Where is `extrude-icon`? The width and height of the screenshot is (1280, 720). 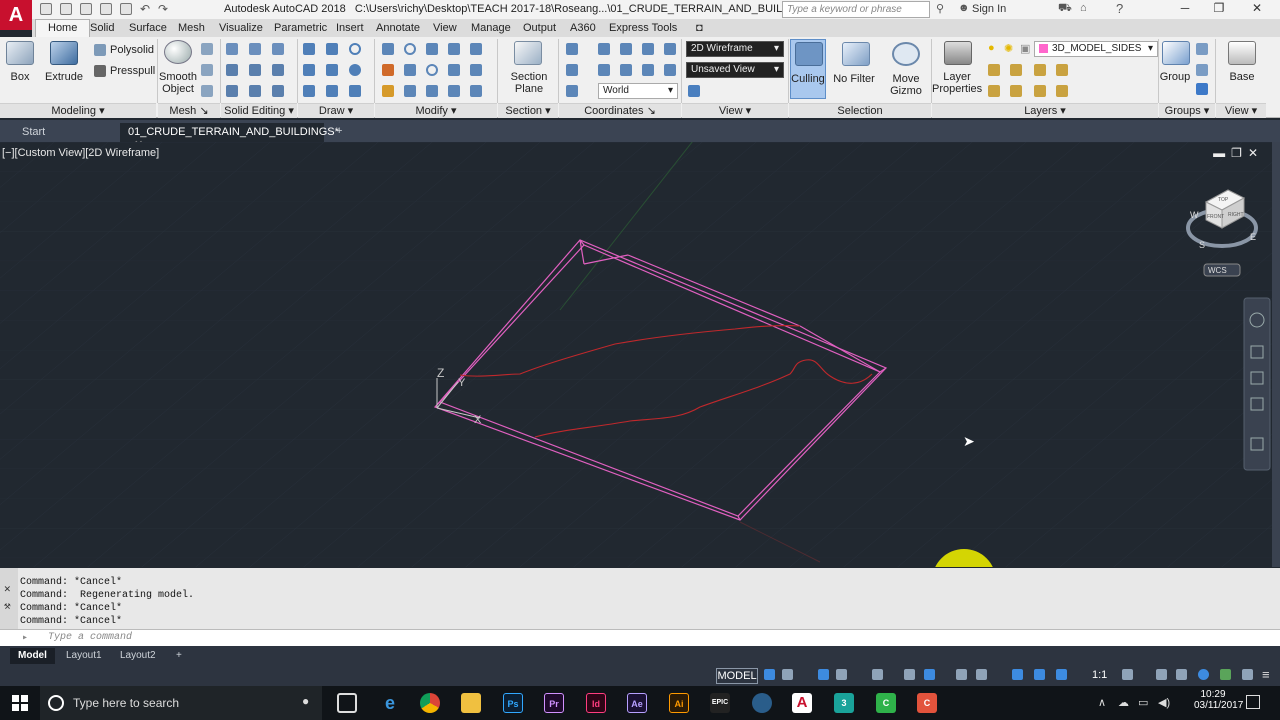
extrude-icon is located at coordinates (64, 53).